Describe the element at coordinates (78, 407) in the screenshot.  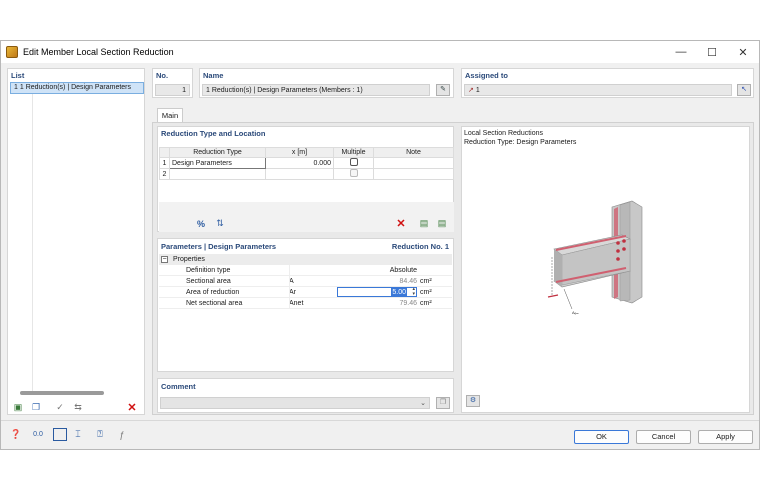
I see `uncheck-icon: ⇆` at that location.